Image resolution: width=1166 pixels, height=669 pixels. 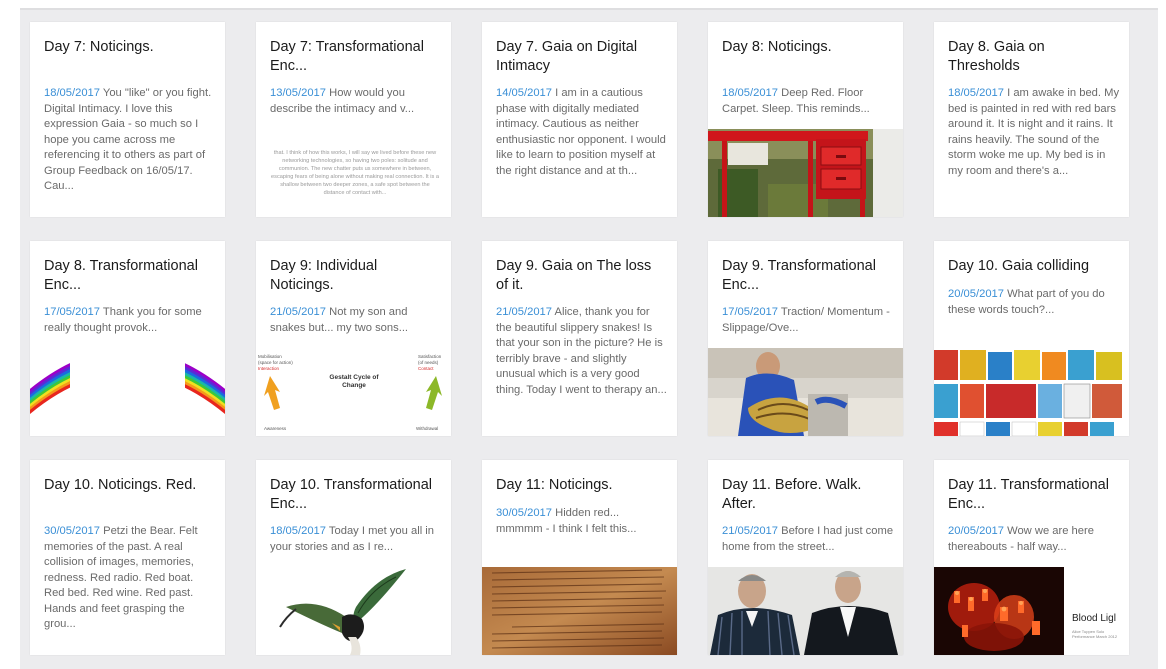 I want to click on gestalt-interaction-label: Interaction, so click(x=269, y=368).